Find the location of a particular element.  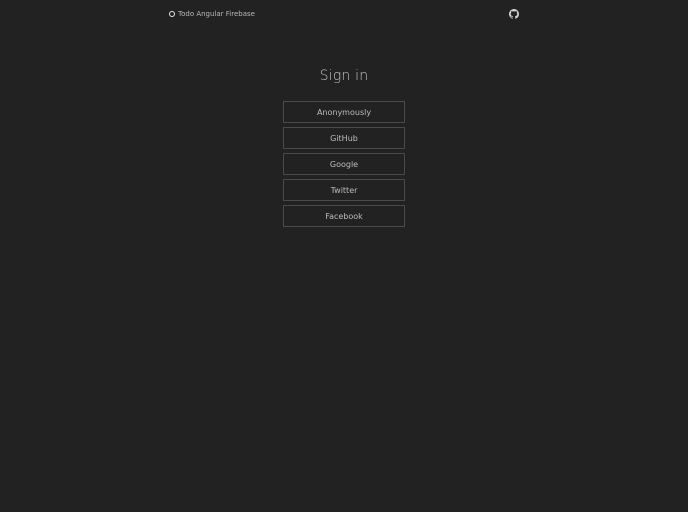

app-title: Todo Angular Firebase is located at coordinates (216, 14).